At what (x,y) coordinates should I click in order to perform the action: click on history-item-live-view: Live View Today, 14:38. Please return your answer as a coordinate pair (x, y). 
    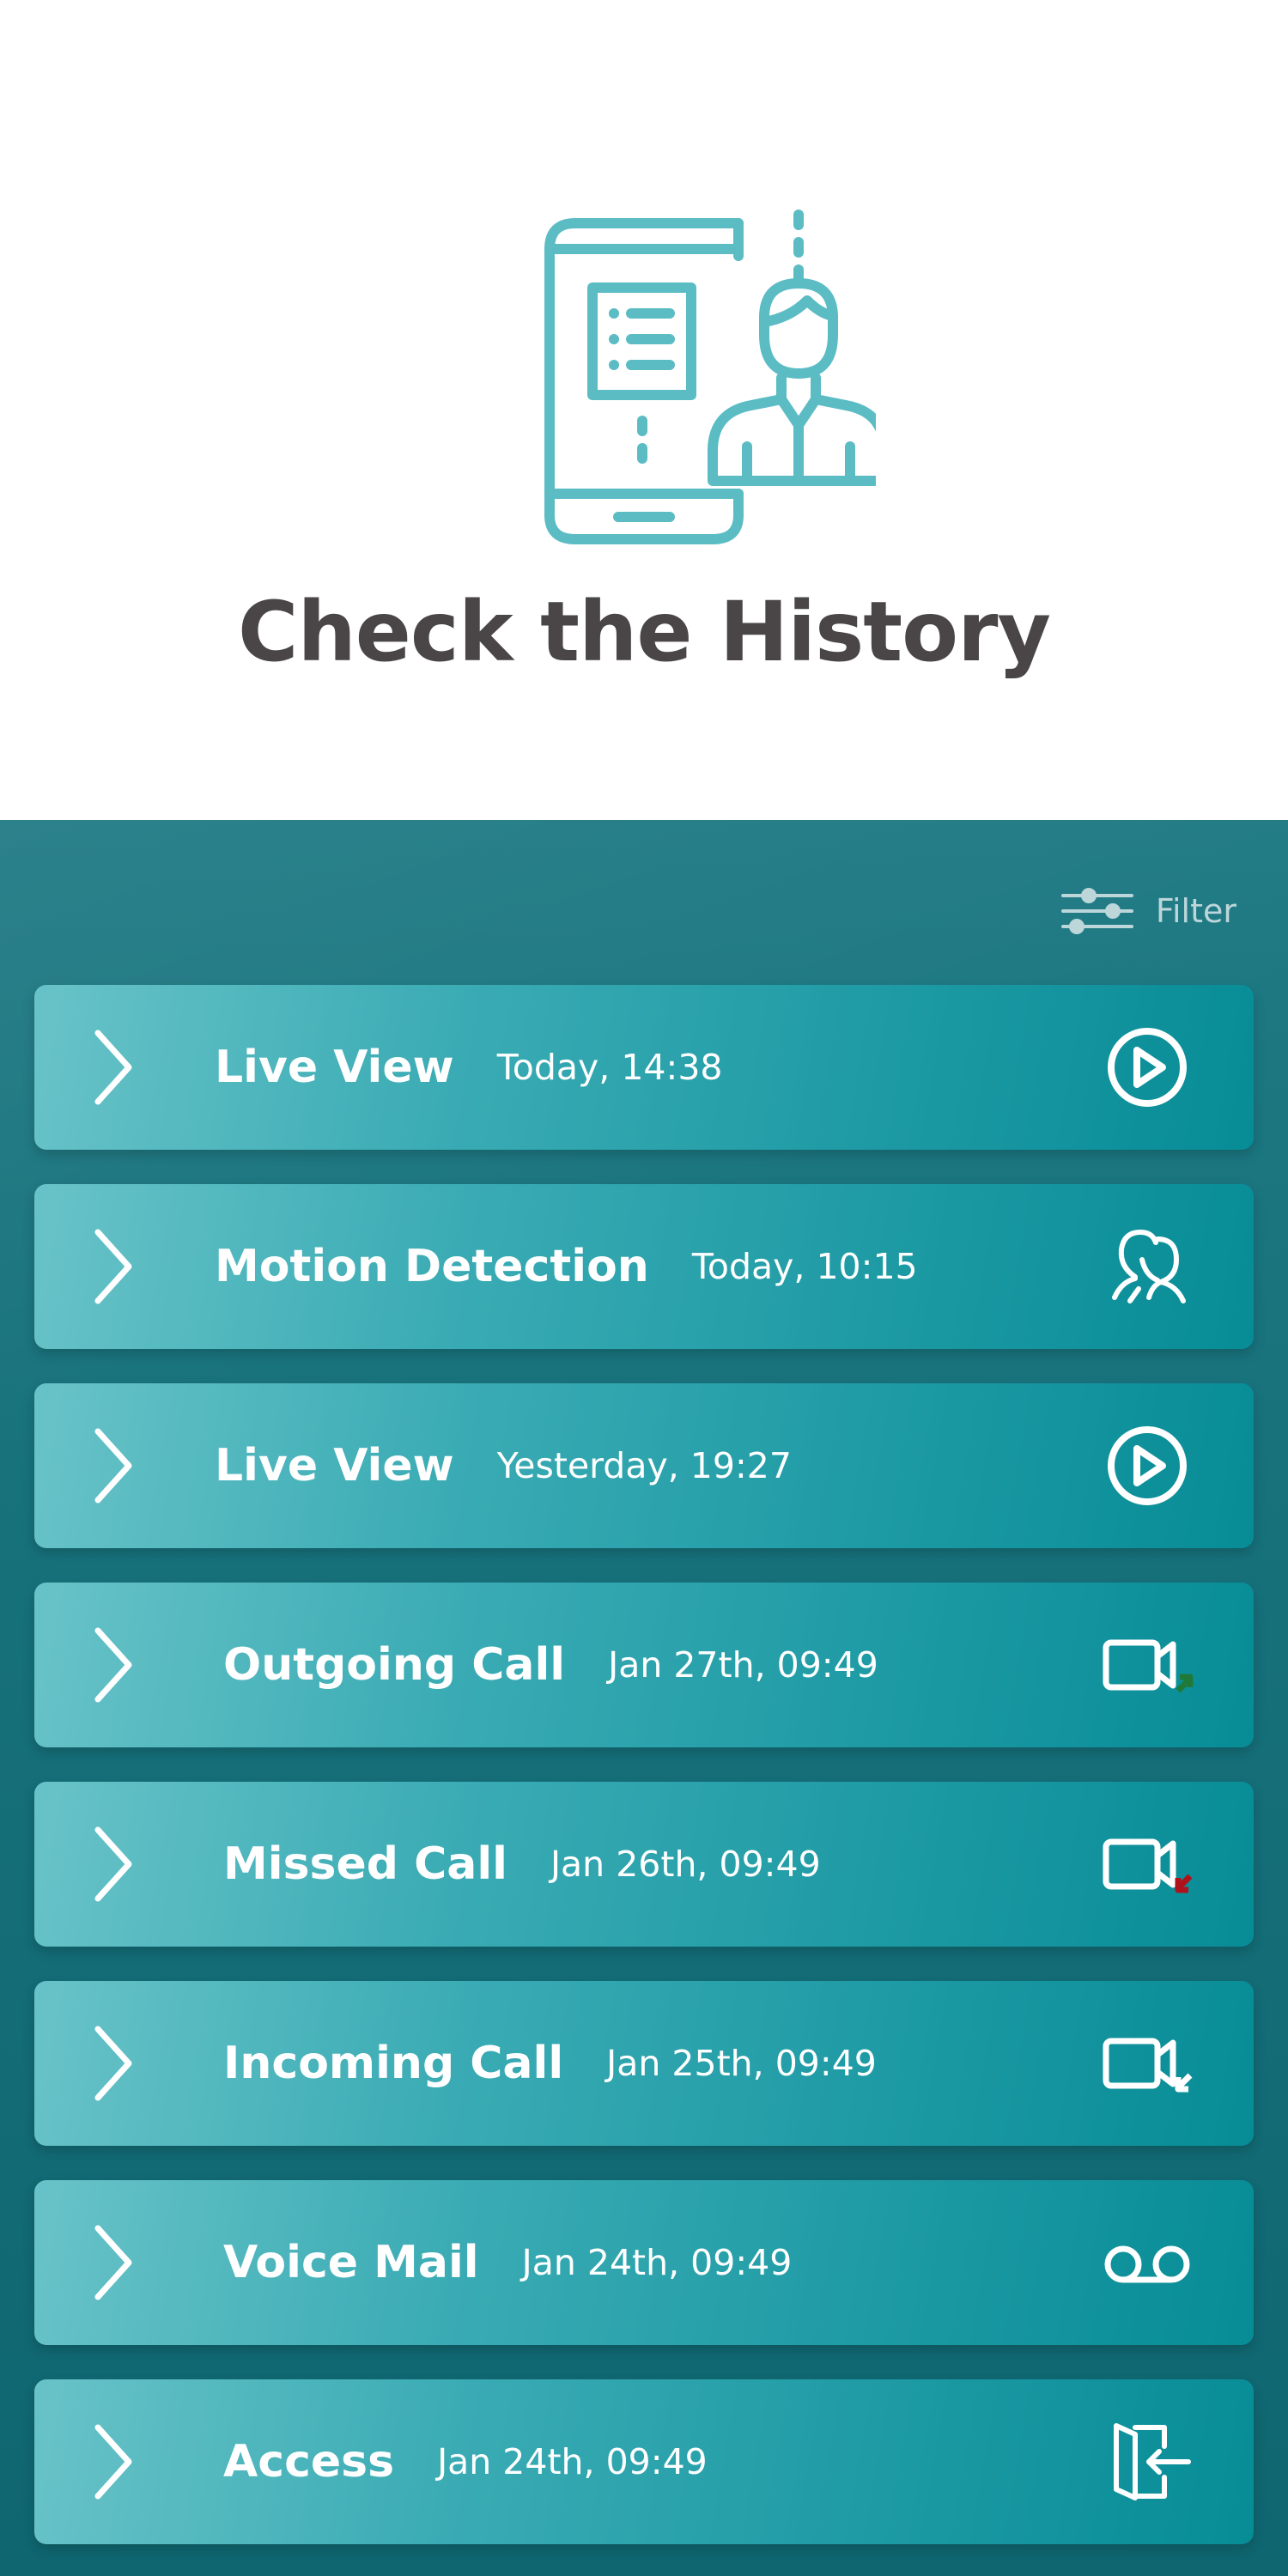
    Looking at the image, I should click on (644, 1067).